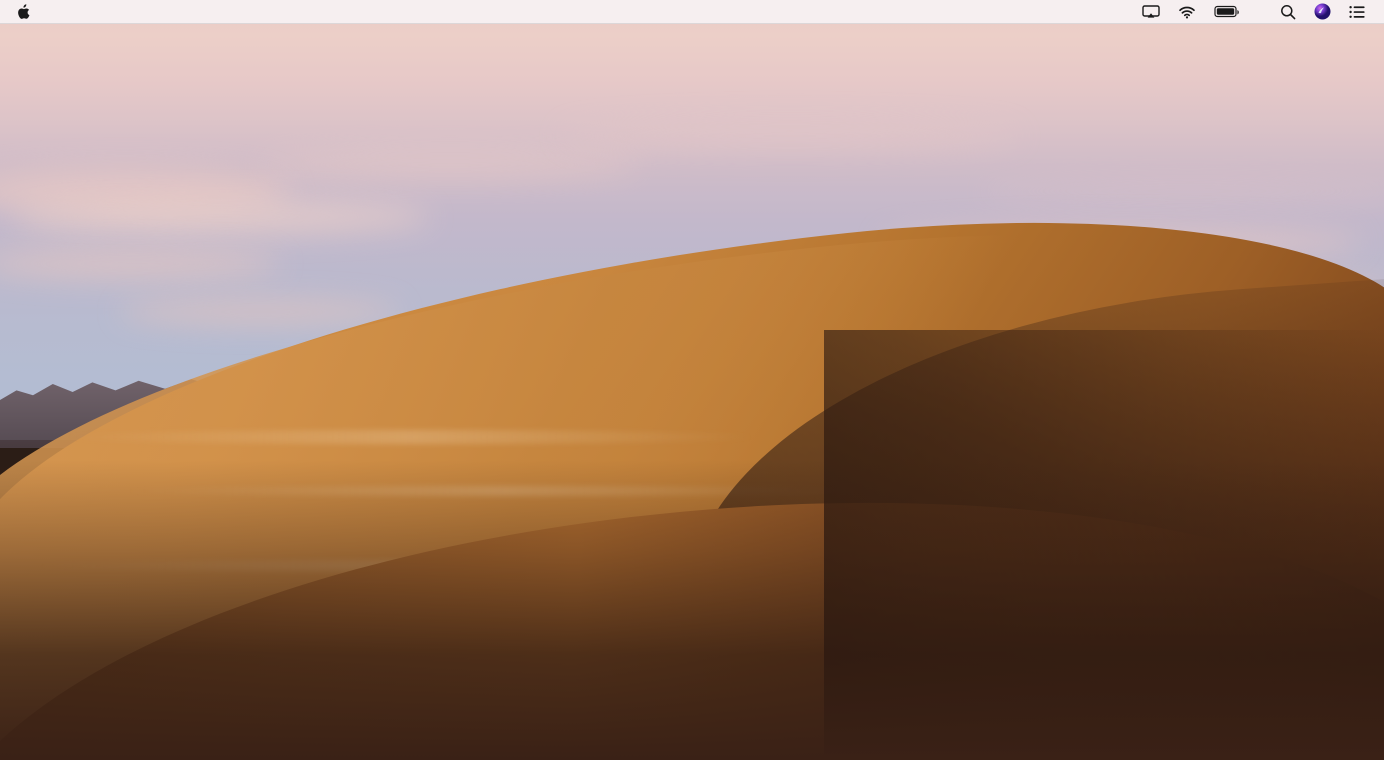 The image size is (1384, 760). What do you see at coordinates (1288, 11) in the screenshot?
I see `search-icon` at bounding box center [1288, 11].